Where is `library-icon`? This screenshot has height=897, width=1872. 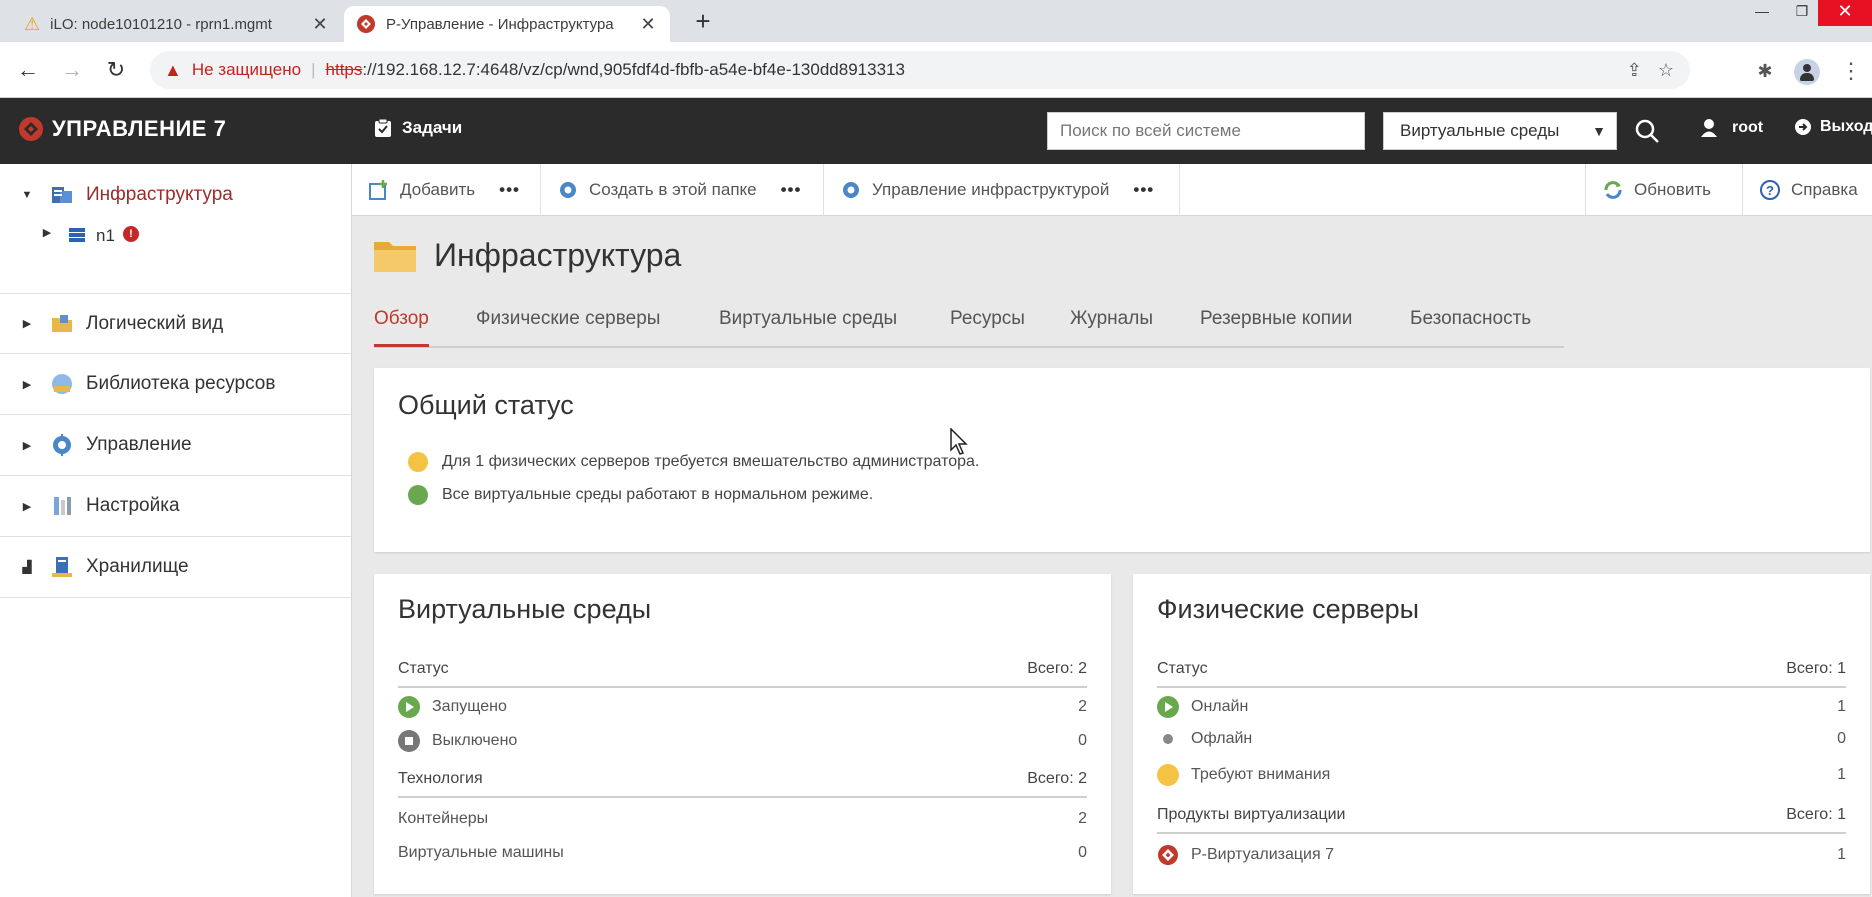 library-icon is located at coordinates (62, 384).